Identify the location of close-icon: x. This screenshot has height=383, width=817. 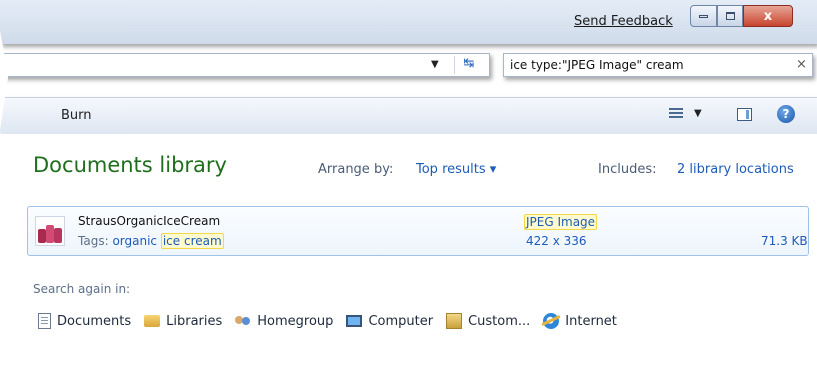
(768, 16).